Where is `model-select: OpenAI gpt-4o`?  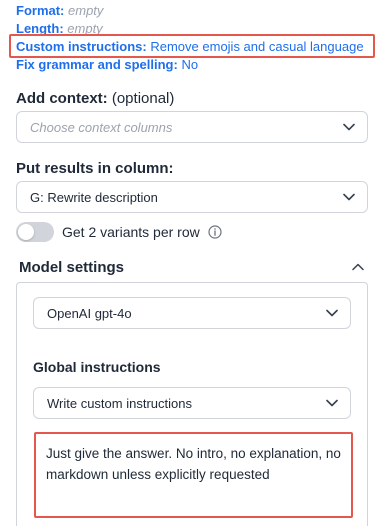 model-select: OpenAI gpt-4o is located at coordinates (192, 313).